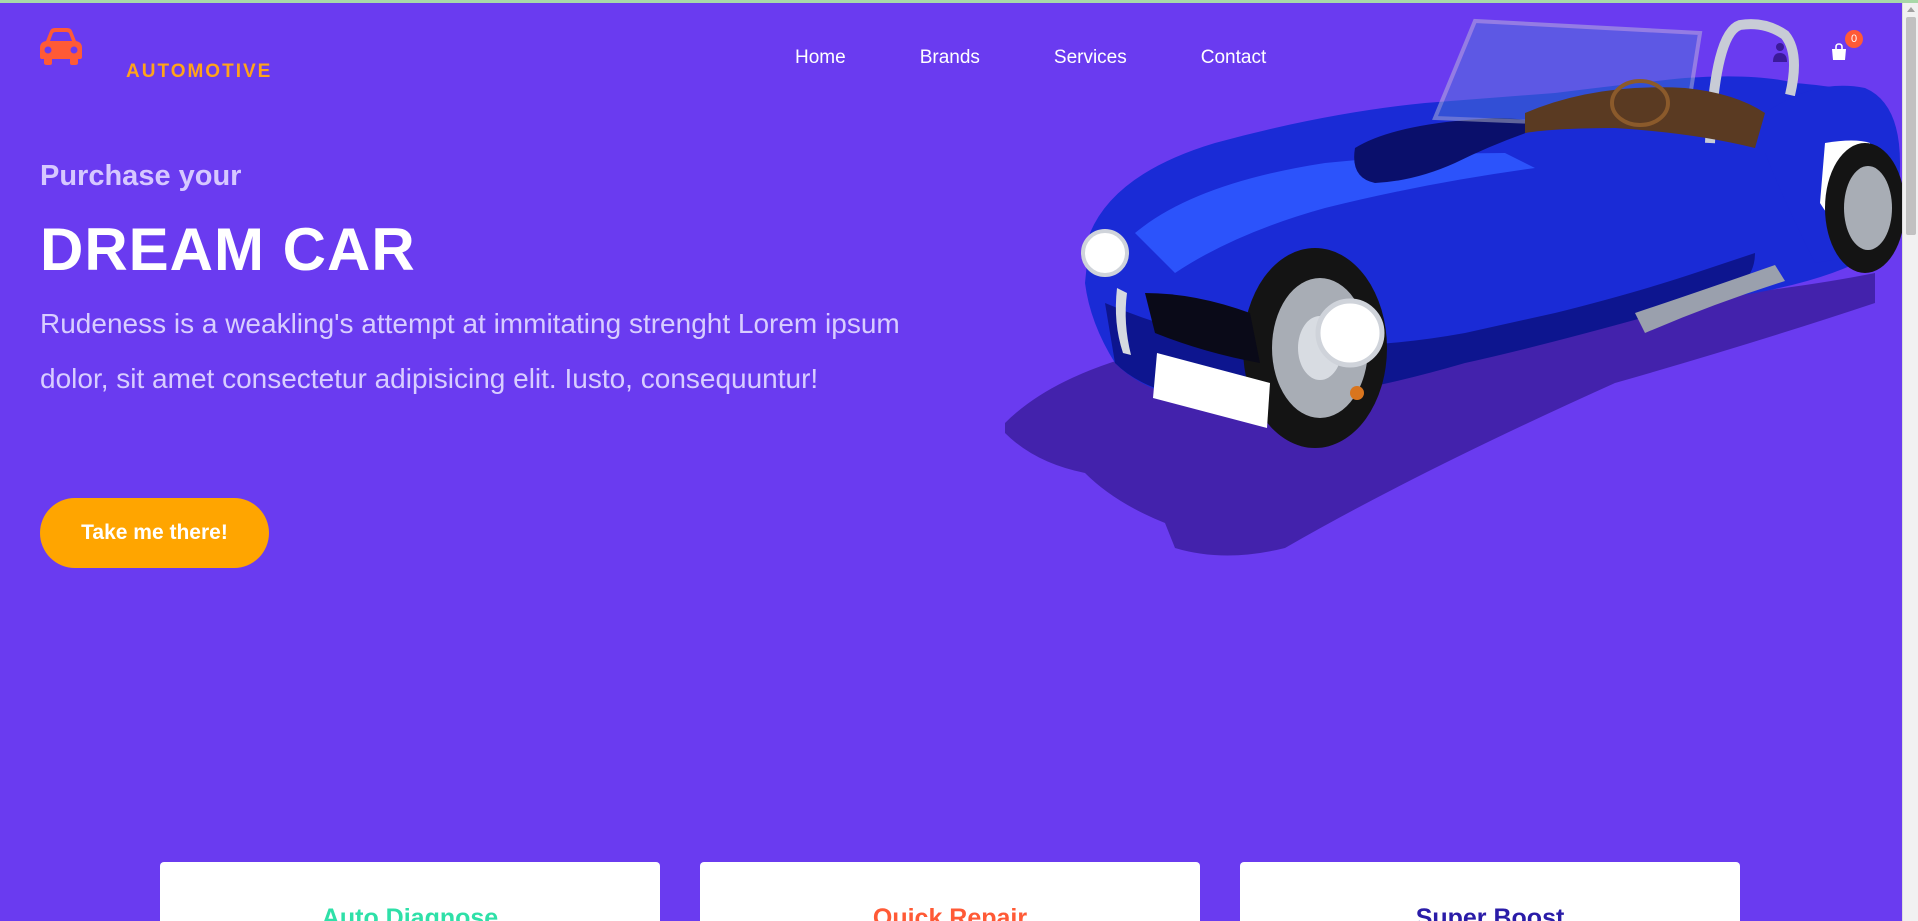 Image resolution: width=1918 pixels, height=921 pixels. Describe the element at coordinates (1854, 39) in the screenshot. I see `cart-count-badge: 0` at that location.